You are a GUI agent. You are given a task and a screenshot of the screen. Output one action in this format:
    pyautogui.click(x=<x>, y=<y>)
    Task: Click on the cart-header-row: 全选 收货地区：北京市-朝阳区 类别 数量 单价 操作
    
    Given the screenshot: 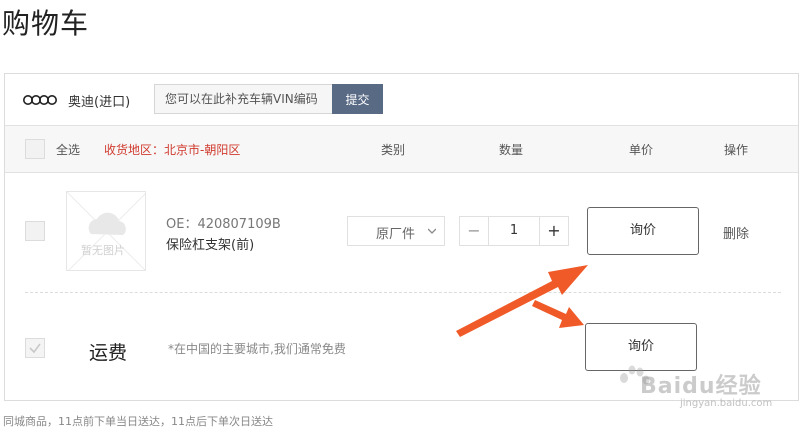 What is the action you would take?
    pyautogui.click(x=401, y=149)
    